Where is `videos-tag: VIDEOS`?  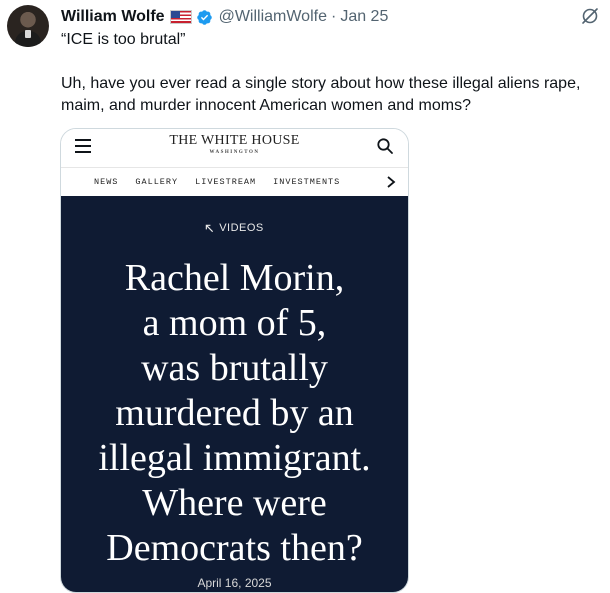 videos-tag: VIDEOS is located at coordinates (234, 228).